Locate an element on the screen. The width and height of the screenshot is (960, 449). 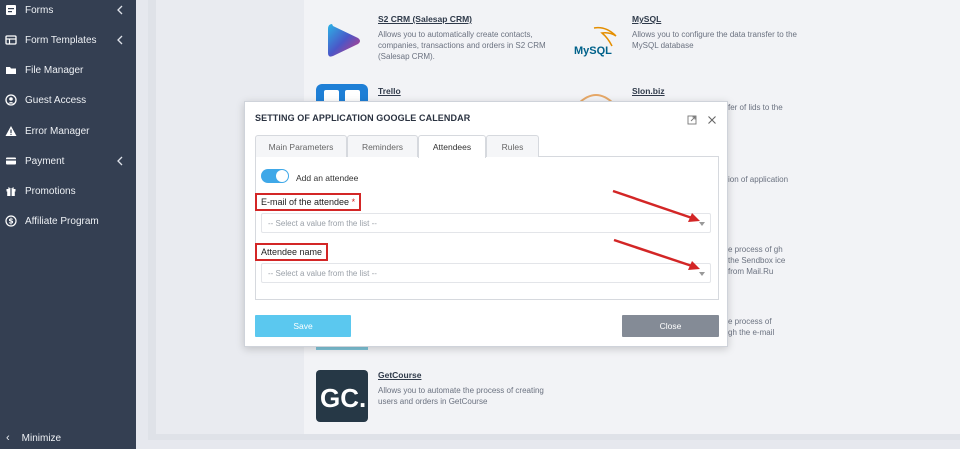
dollar-icon: $ is located at coordinates (11, 221).